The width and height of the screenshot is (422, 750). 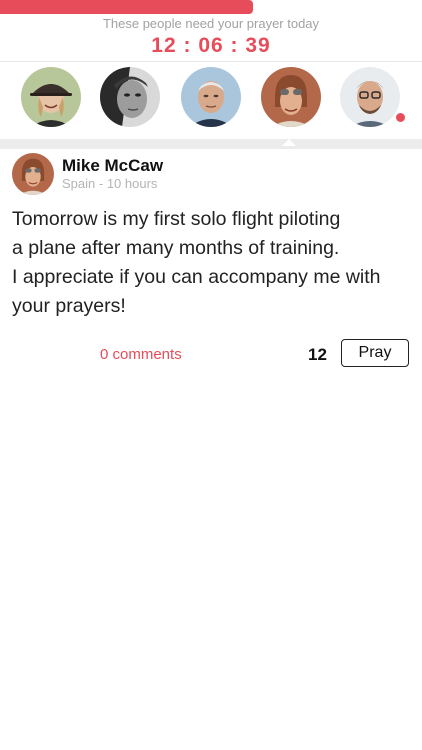 What do you see at coordinates (33, 174) in the screenshot?
I see `author-avatar` at bounding box center [33, 174].